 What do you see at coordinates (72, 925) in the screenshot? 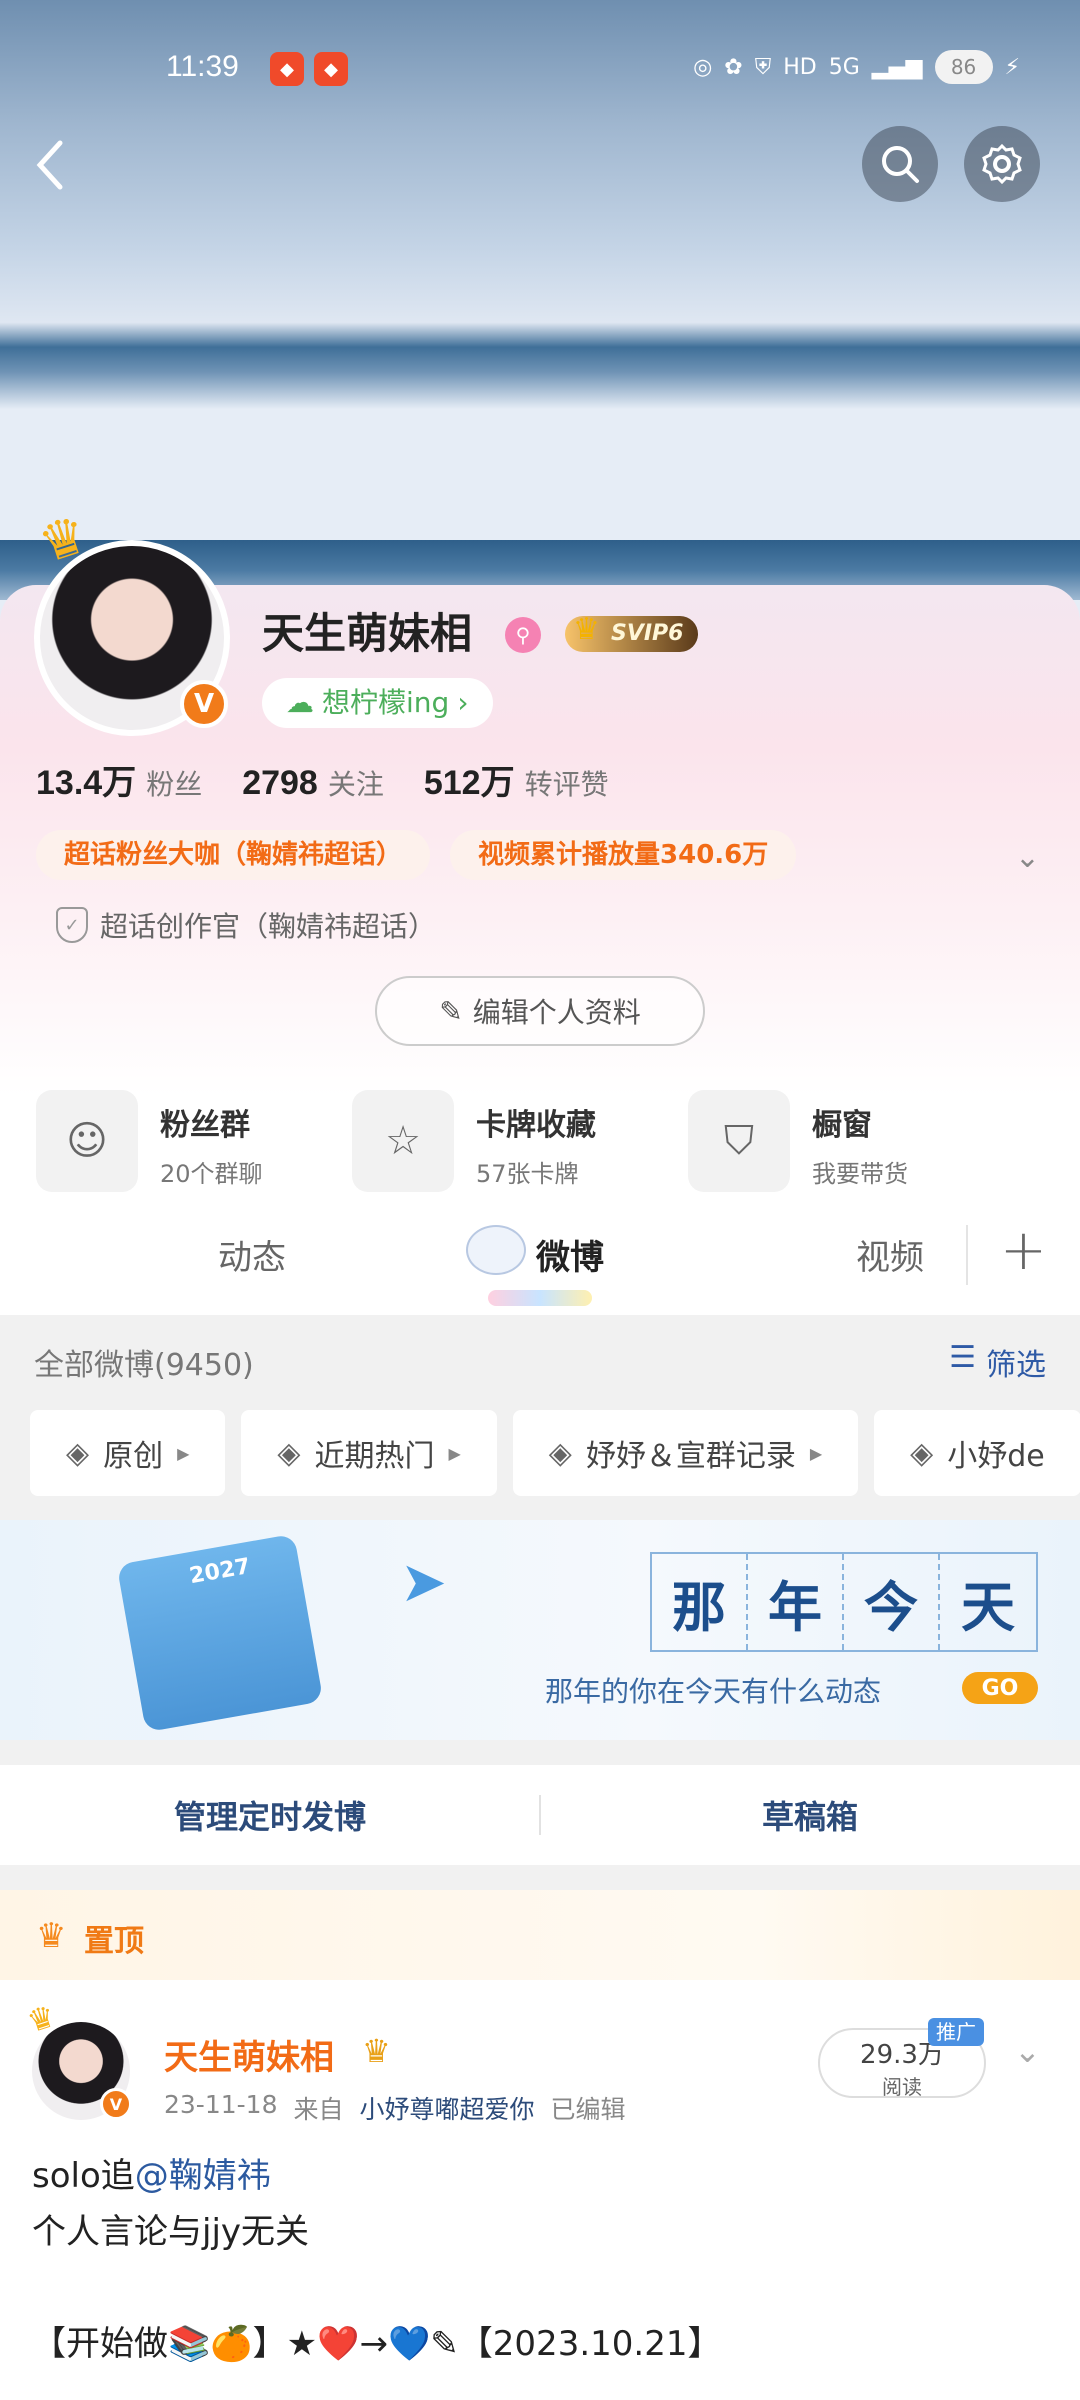
I see `shield-icon: ✓` at bounding box center [72, 925].